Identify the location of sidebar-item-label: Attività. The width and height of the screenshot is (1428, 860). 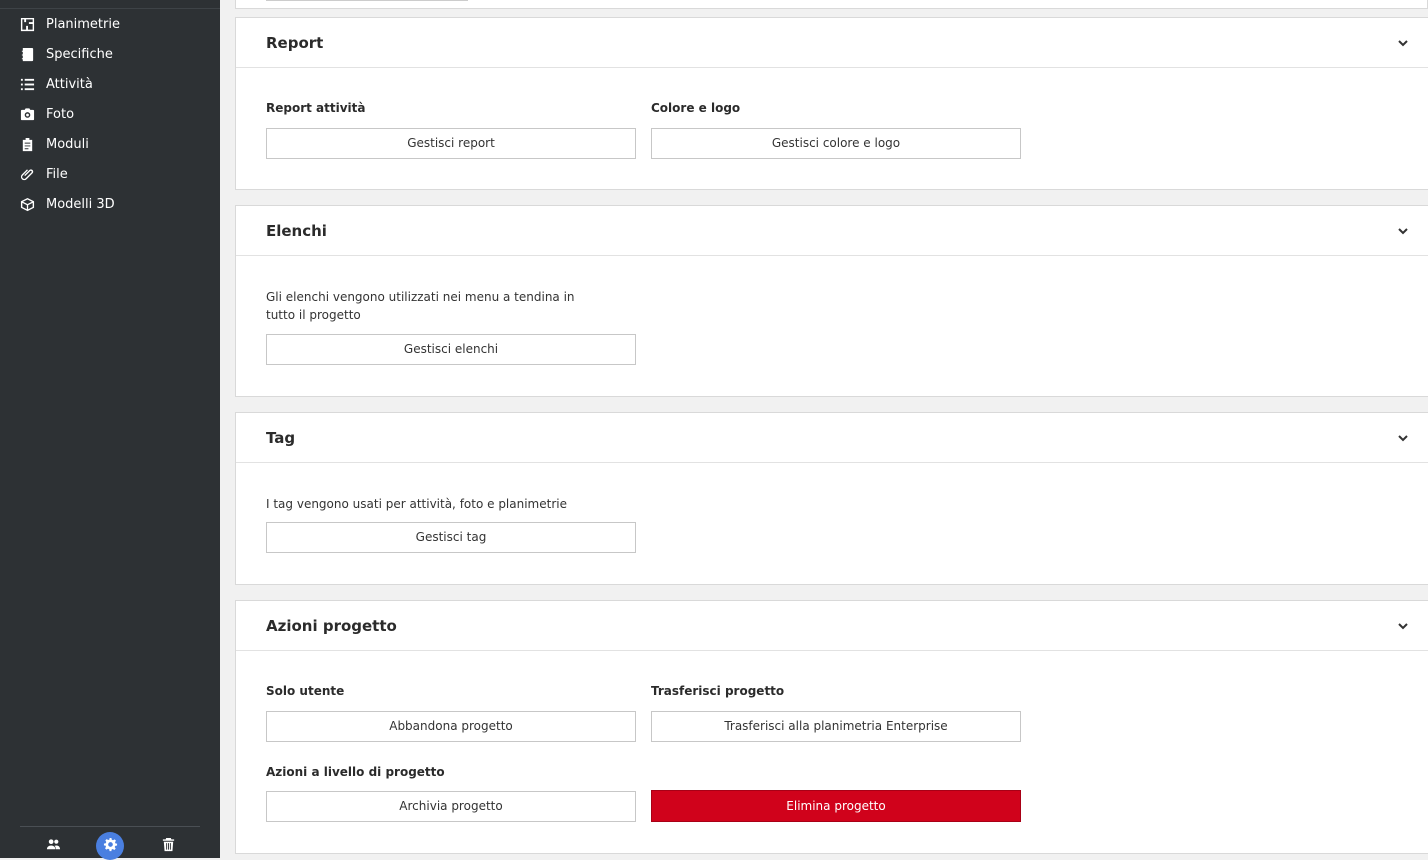
(69, 84).